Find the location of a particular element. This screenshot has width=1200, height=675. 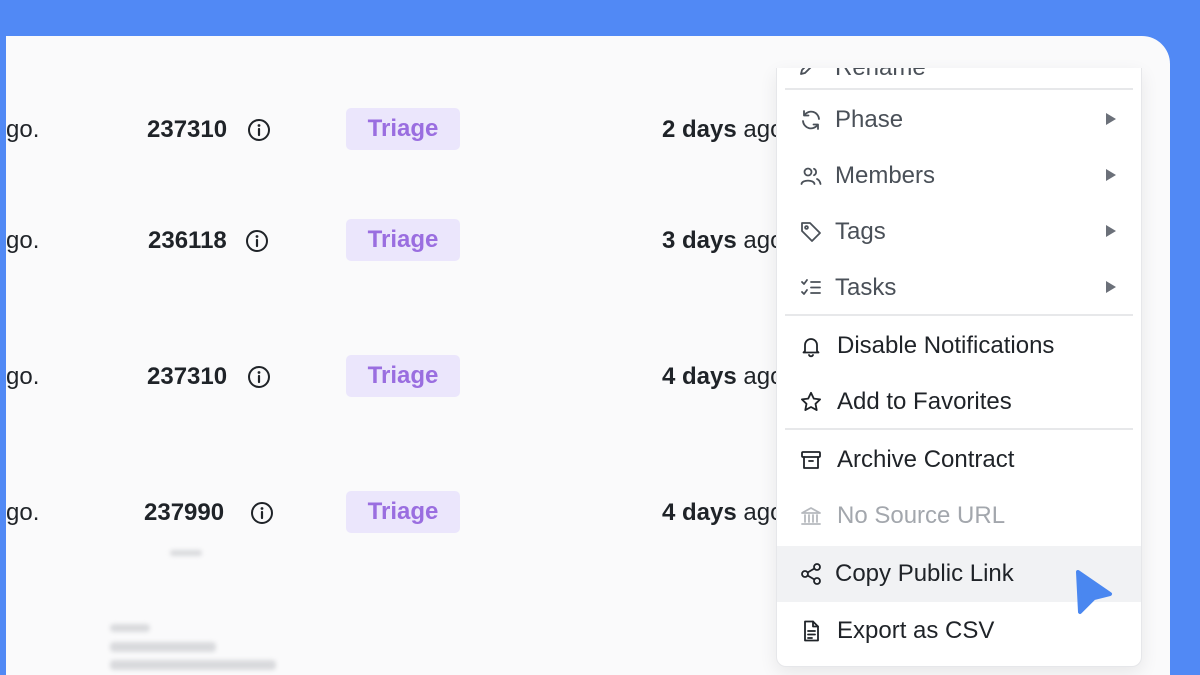

menu-label: Tags is located at coordinates (860, 231).